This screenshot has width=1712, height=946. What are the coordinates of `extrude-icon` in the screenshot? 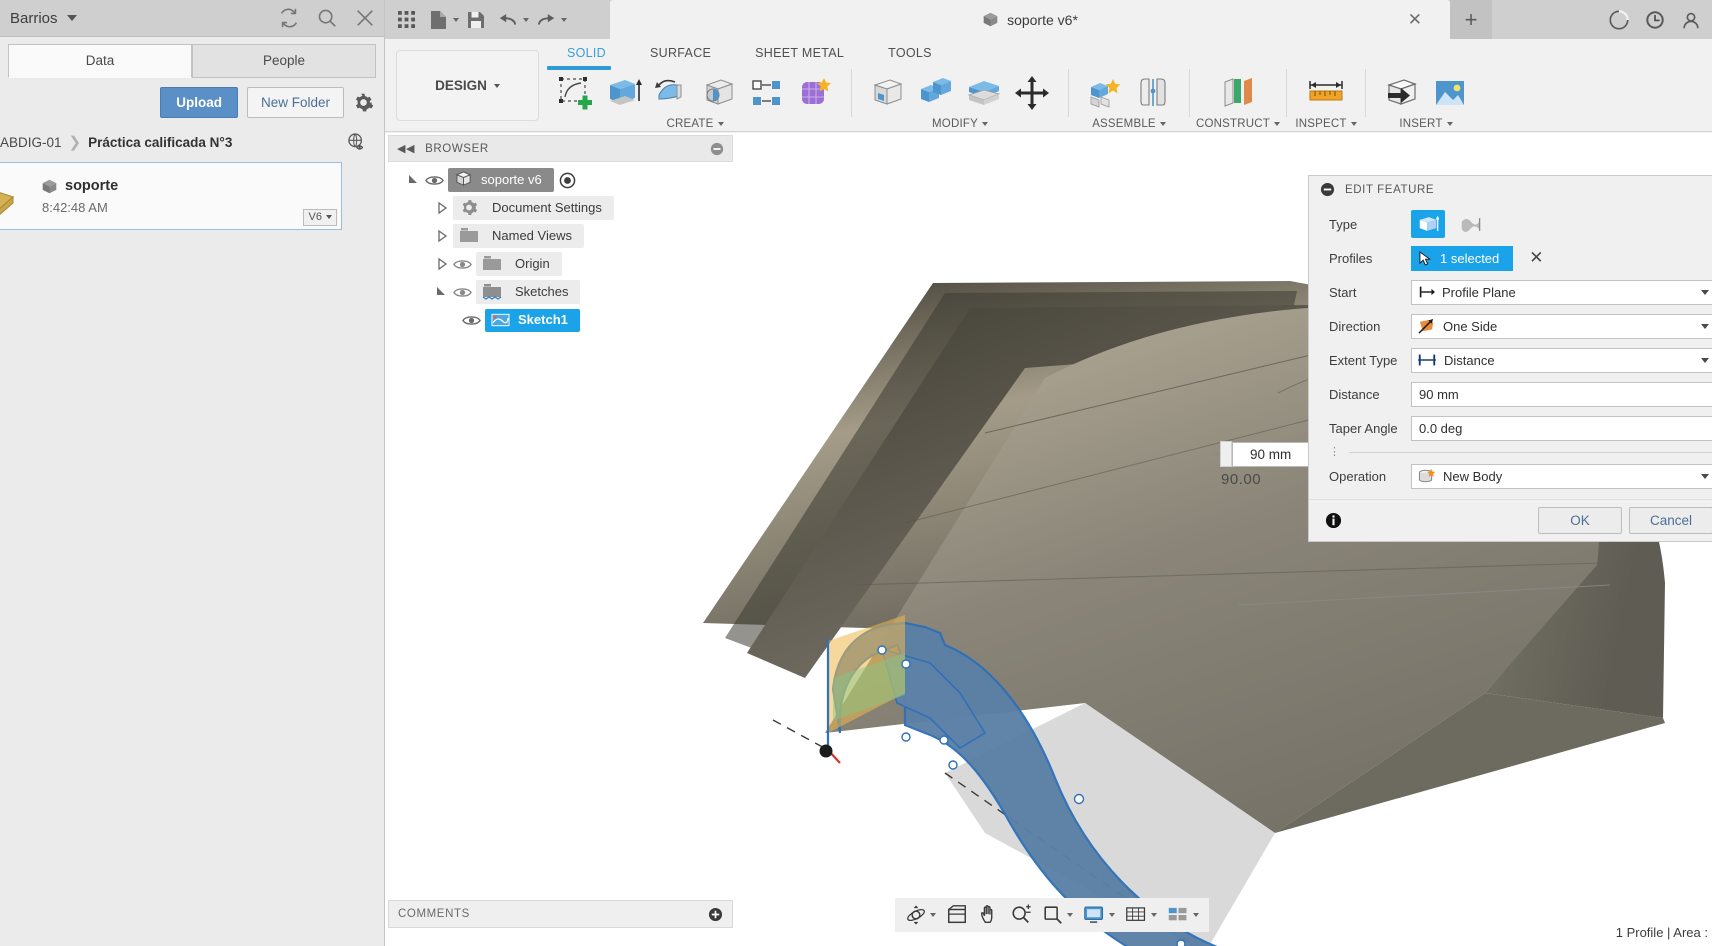 It's located at (623, 93).